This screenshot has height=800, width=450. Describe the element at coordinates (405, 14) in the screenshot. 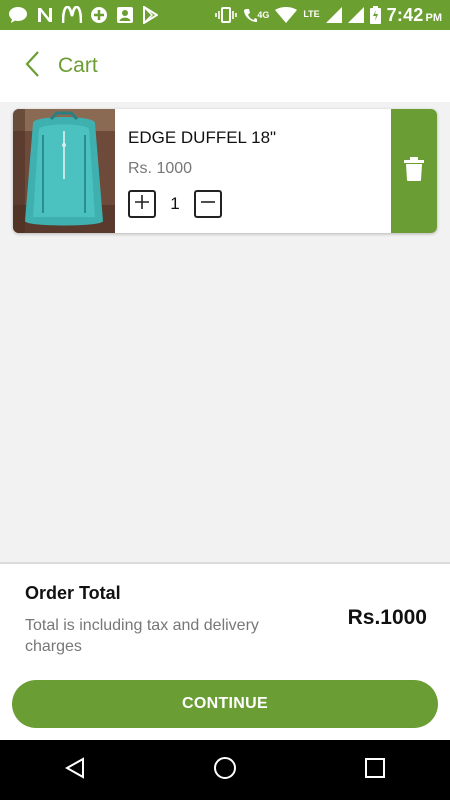

I see `time-label: 7:42` at that location.